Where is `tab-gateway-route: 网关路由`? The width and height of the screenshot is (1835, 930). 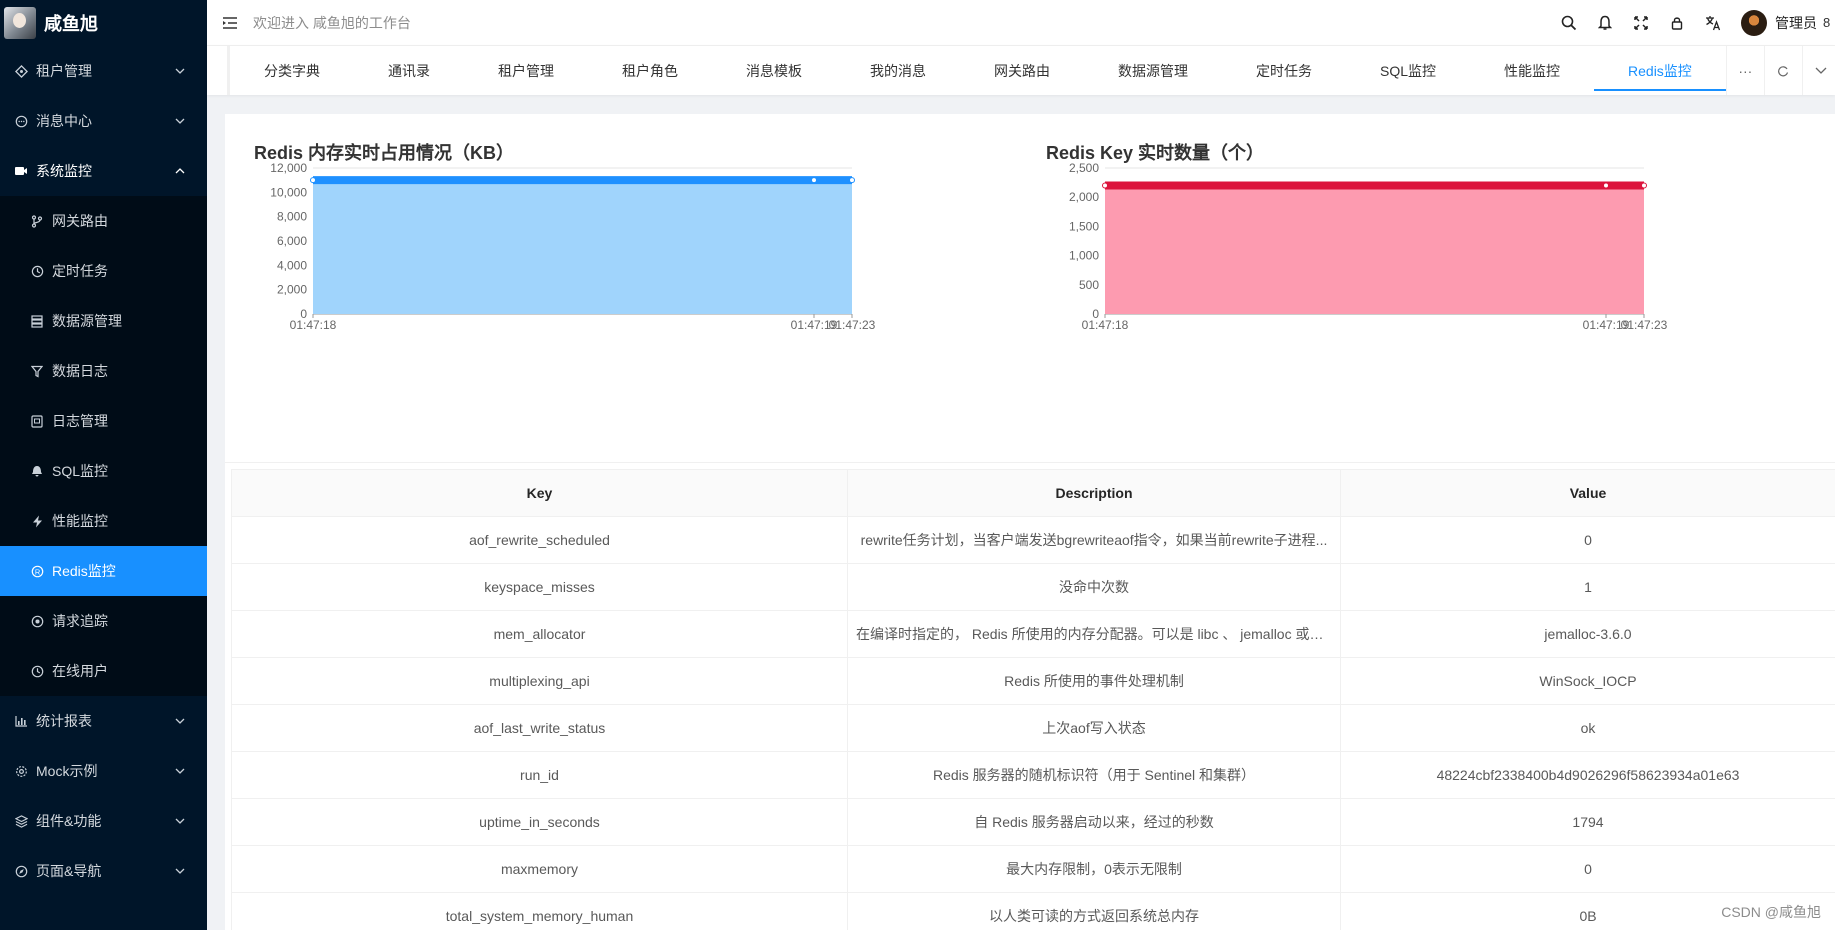
tab-gateway-route: 网关路由 is located at coordinates (1022, 70).